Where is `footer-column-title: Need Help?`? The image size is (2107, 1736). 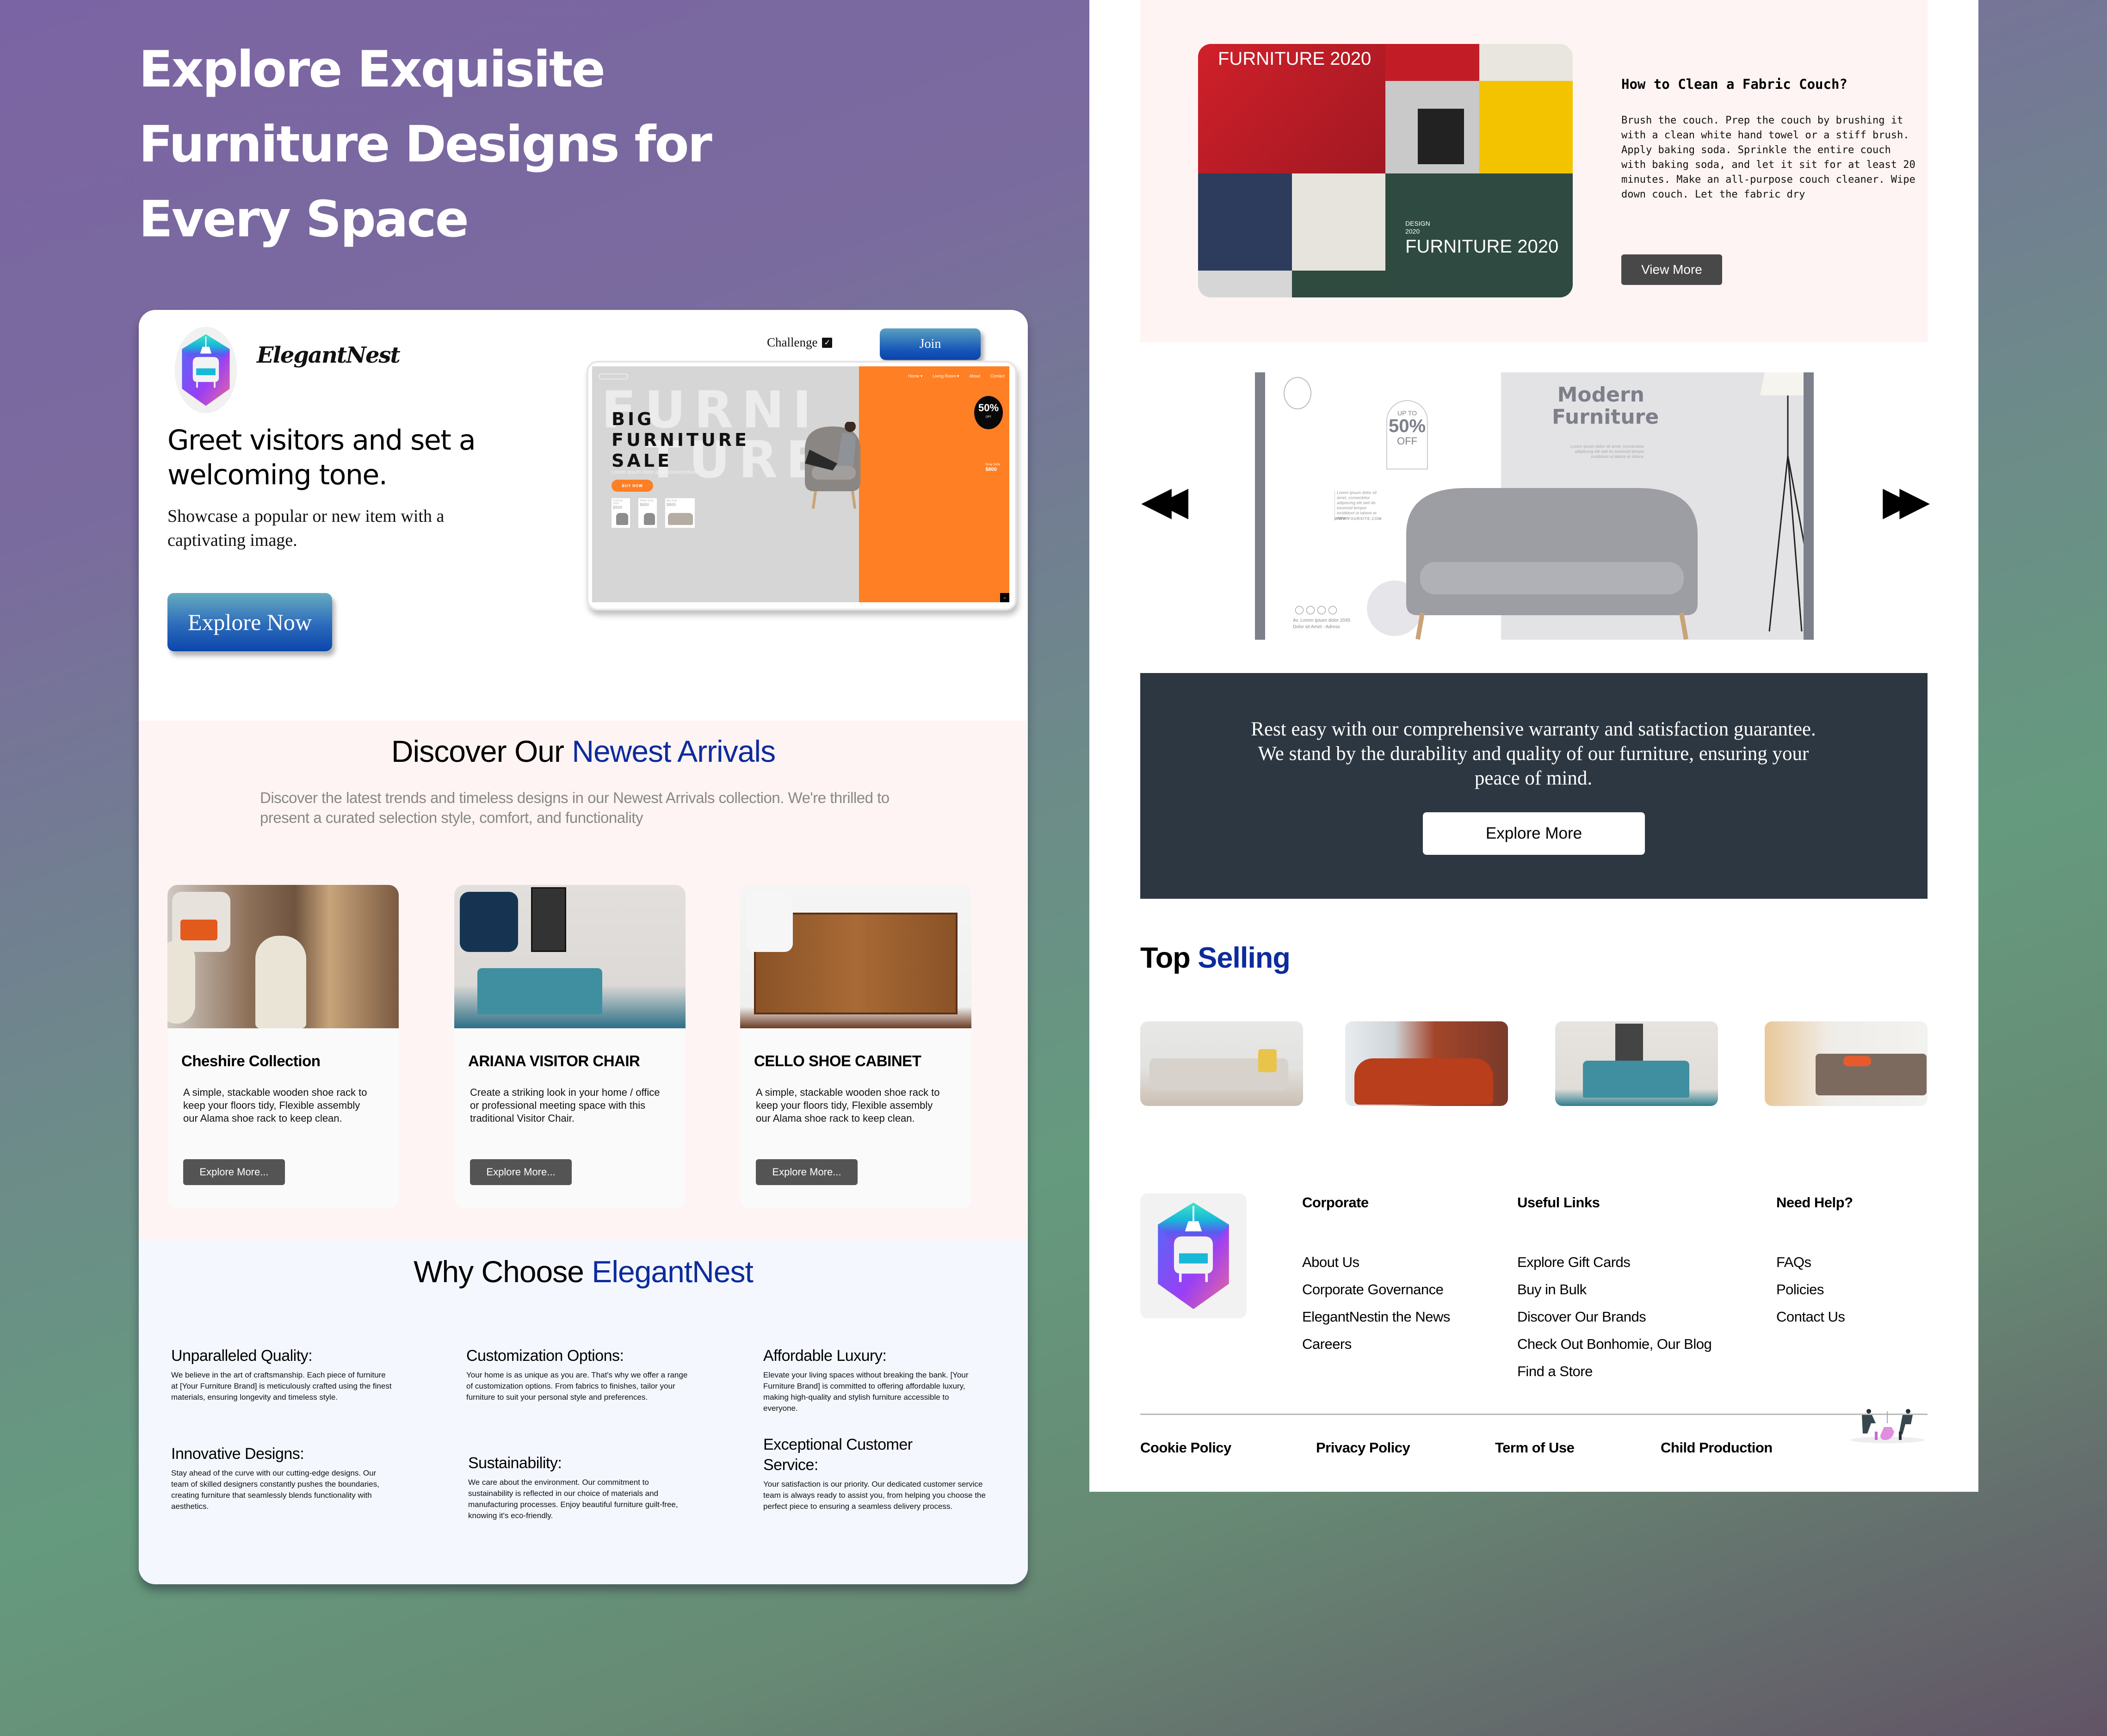
footer-column-title: Need Help? is located at coordinates (1814, 1202).